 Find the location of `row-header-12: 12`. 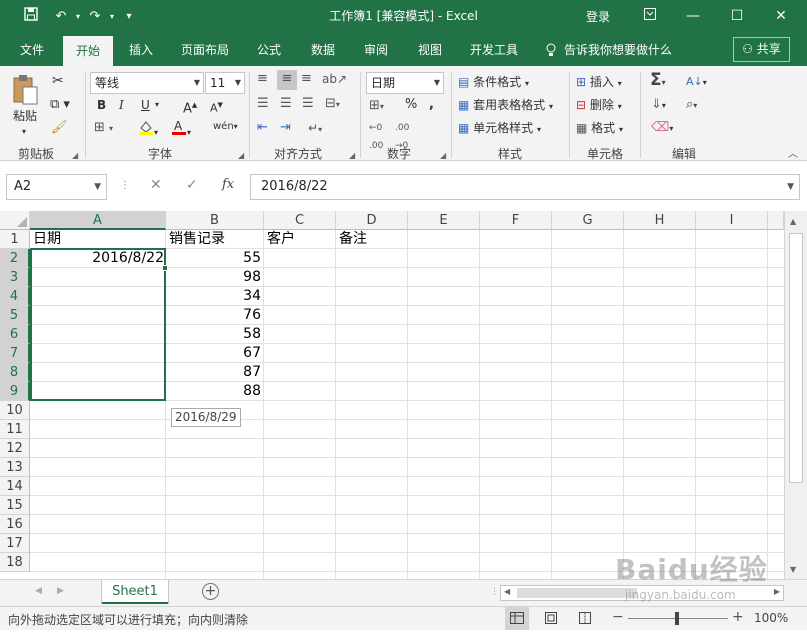

row-header-12: 12 is located at coordinates (15, 448).